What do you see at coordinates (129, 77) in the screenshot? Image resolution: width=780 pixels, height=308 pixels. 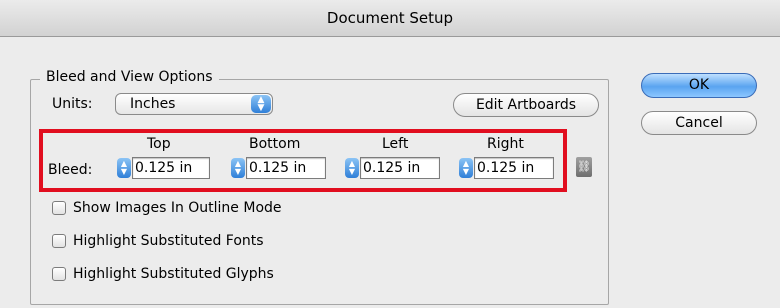 I see `group-legend: Bleed and View Options` at bounding box center [129, 77].